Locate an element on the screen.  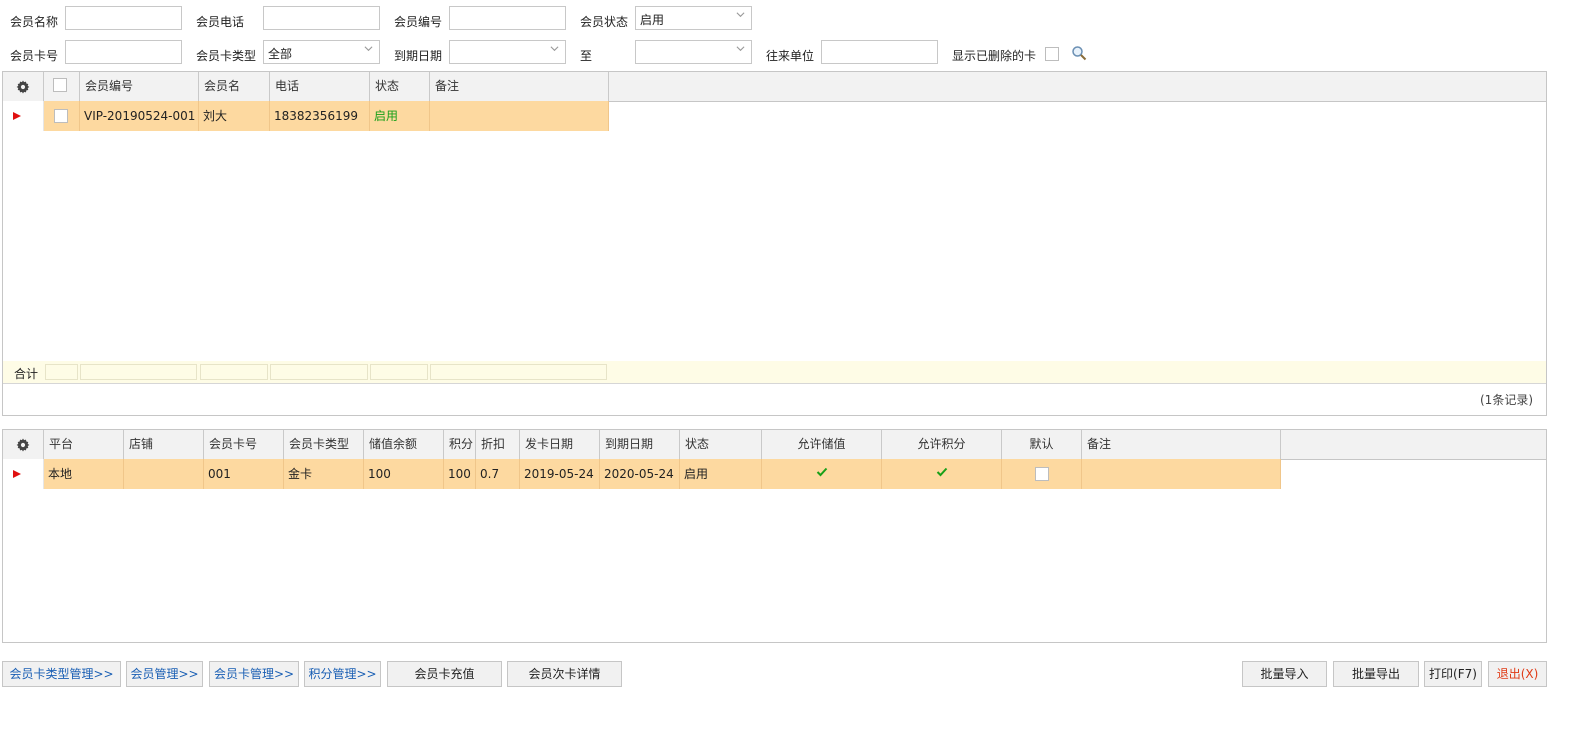
row-checkbox is located at coordinates (61, 116).